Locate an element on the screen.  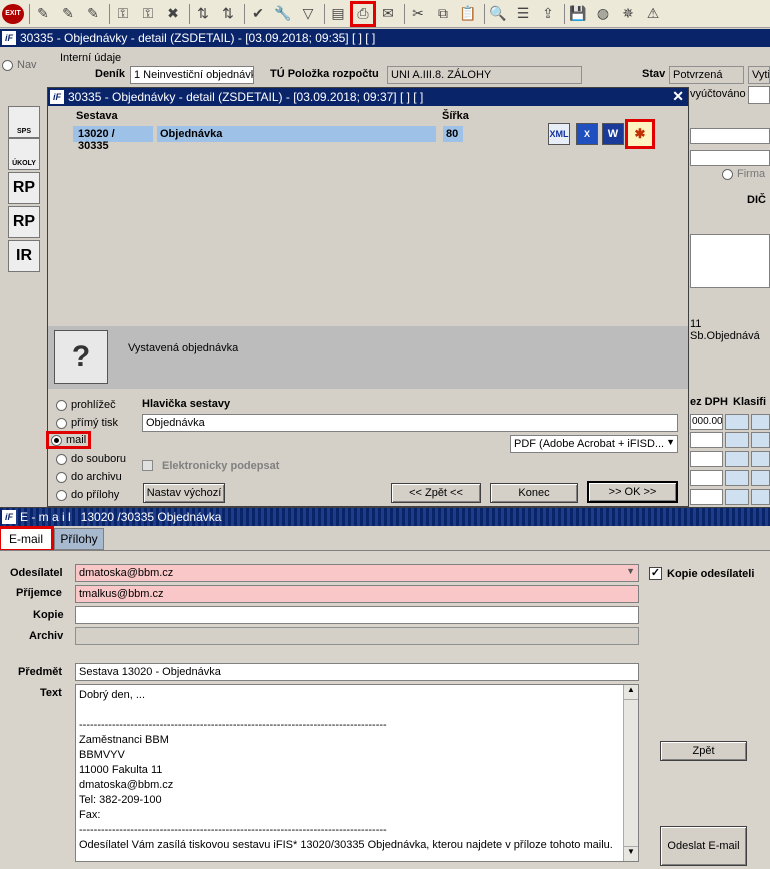
report-width-cell: 80 is located at coordinates (453, 134).